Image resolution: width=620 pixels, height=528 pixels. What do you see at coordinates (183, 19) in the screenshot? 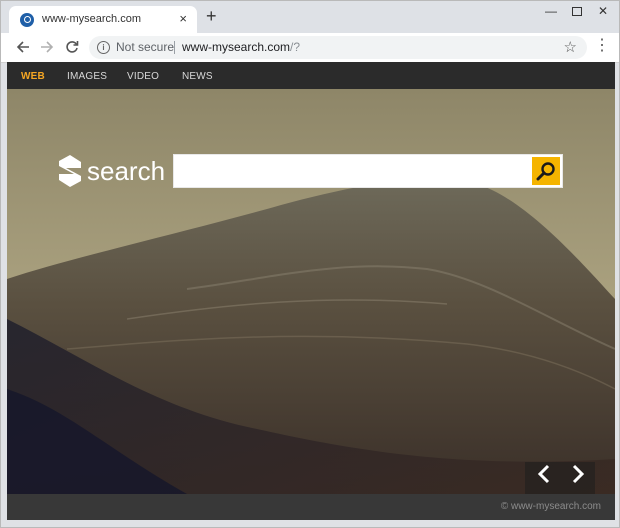
I see `tab-close-icon: ×` at bounding box center [183, 19].